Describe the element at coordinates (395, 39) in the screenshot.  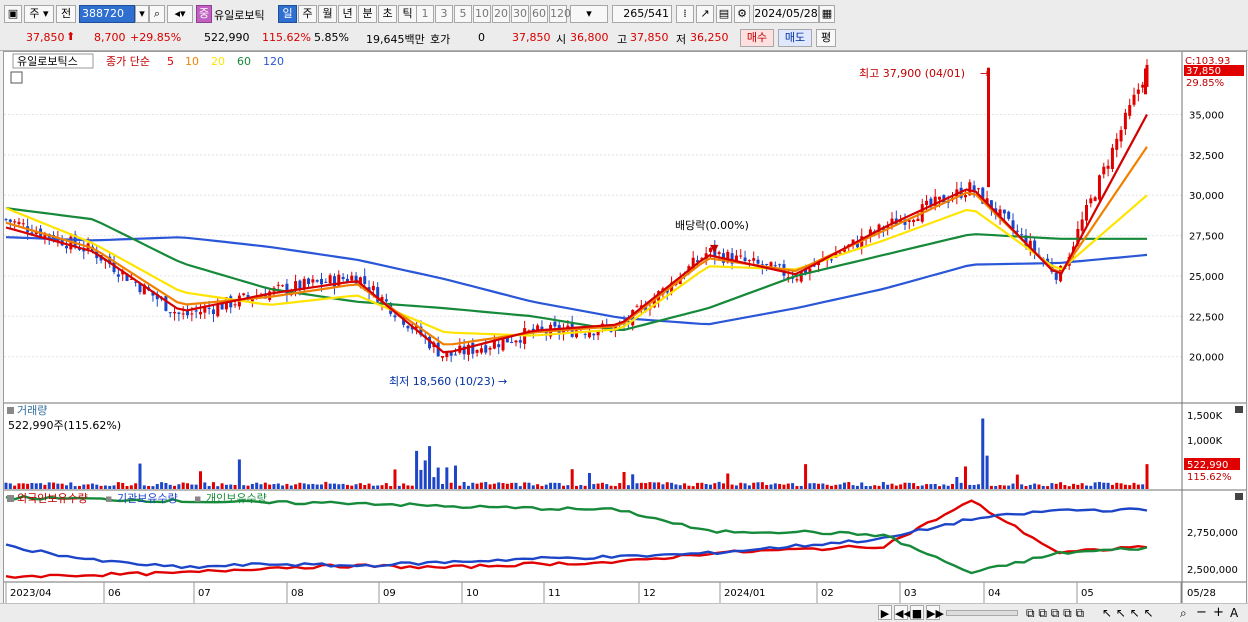
I see `amount-value: 19,645백만` at that location.